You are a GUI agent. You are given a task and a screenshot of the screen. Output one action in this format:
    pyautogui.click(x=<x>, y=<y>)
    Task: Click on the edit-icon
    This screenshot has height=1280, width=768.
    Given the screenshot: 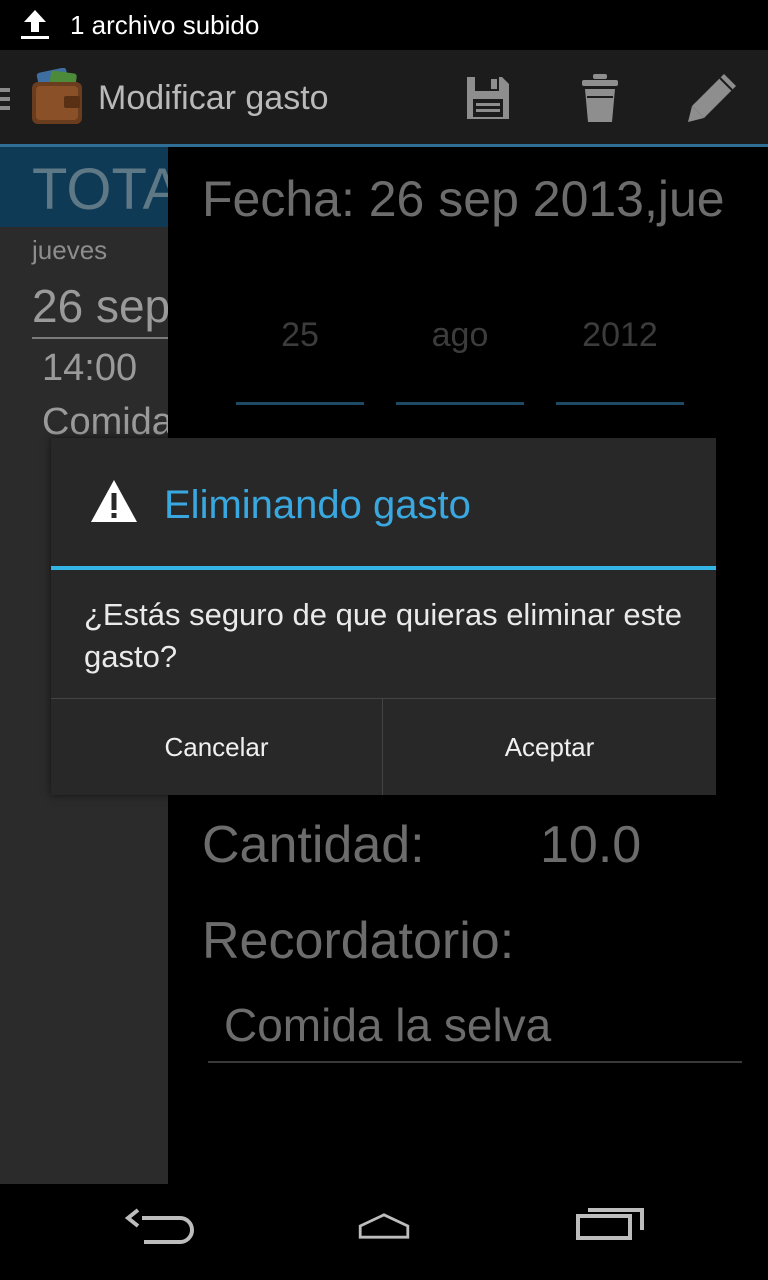 What is the action you would take?
    pyautogui.click(x=712, y=98)
    